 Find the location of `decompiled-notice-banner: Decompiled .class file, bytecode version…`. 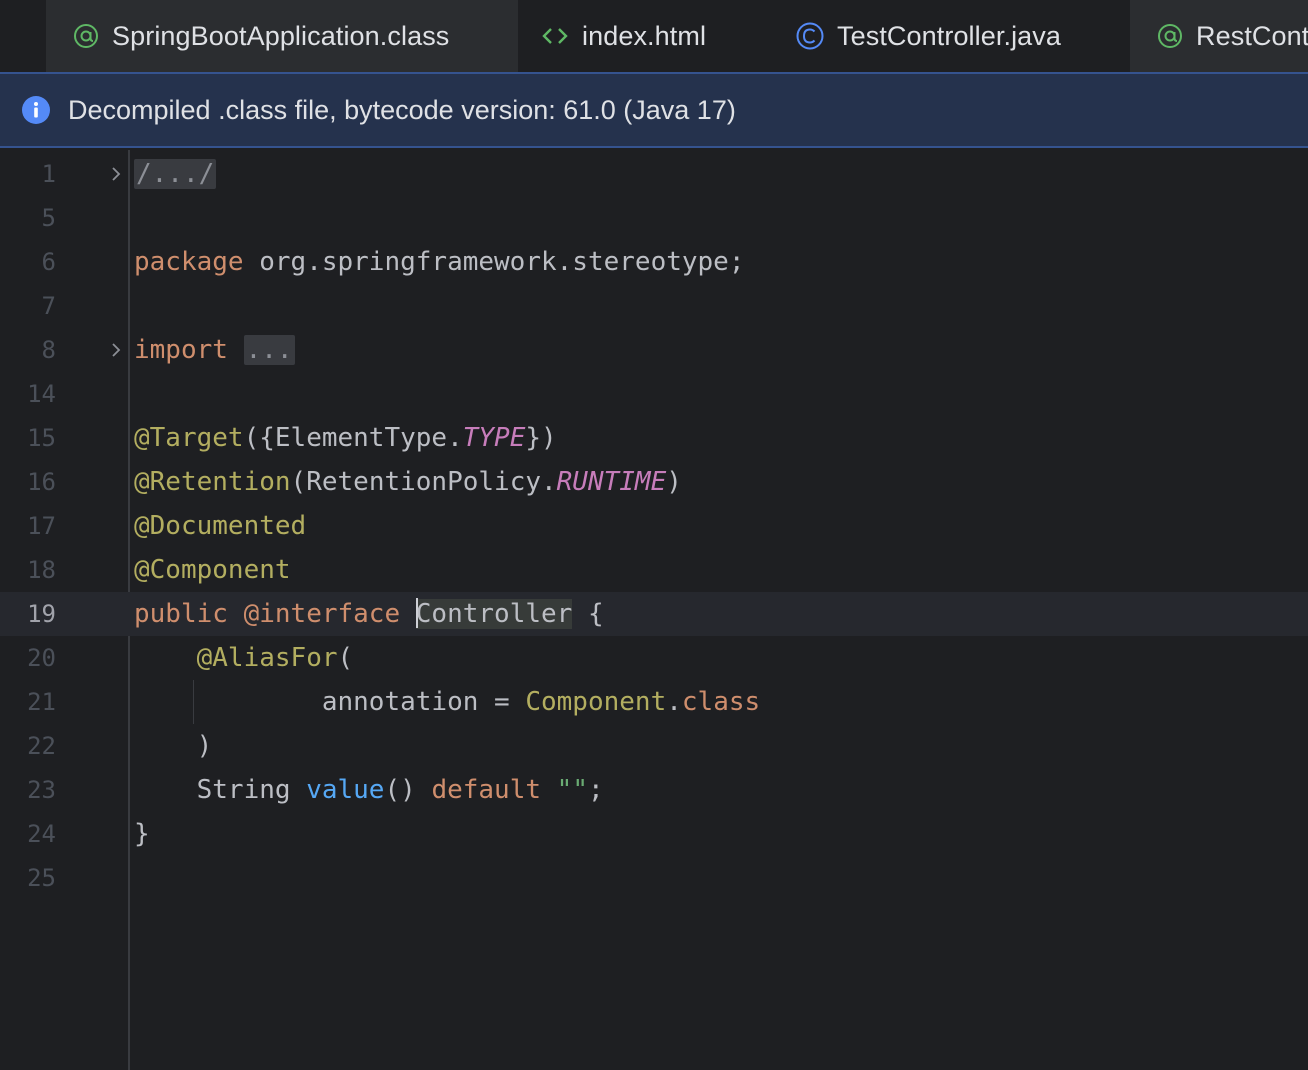

decompiled-notice-banner: Decompiled .class file, bytecode version… is located at coordinates (654, 110).